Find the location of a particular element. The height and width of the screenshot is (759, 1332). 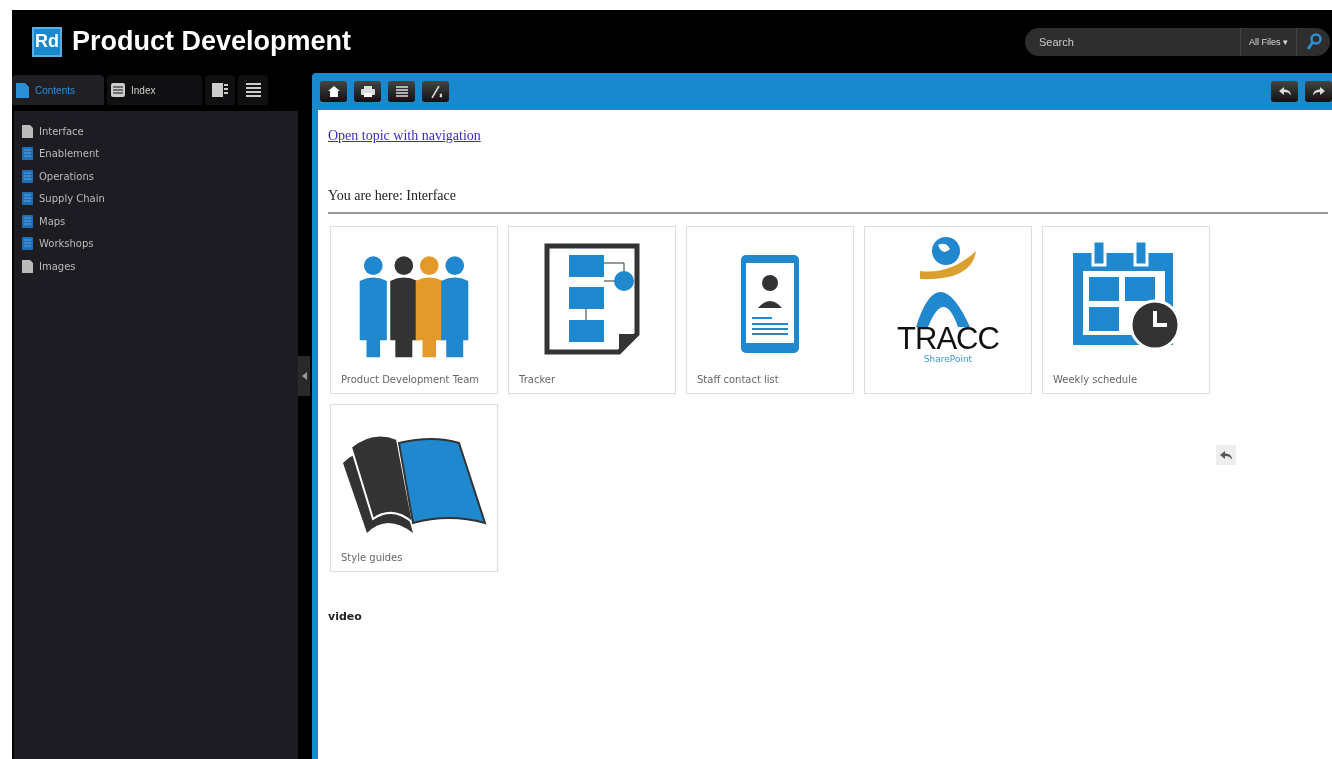

tile-caption: Staff contact list is located at coordinates (738, 379).